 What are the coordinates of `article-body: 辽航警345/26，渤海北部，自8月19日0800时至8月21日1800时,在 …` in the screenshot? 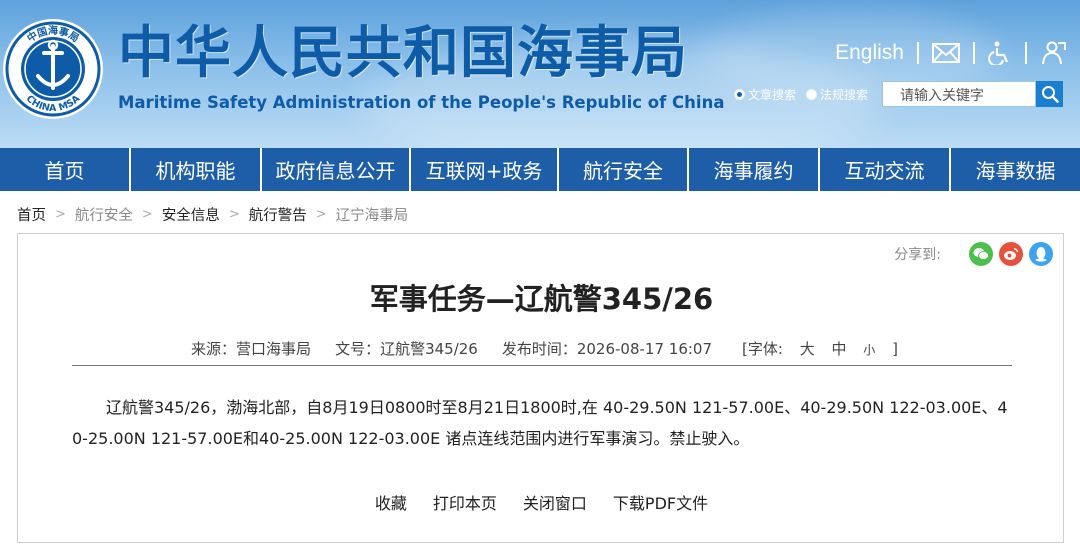 It's located at (540, 423).